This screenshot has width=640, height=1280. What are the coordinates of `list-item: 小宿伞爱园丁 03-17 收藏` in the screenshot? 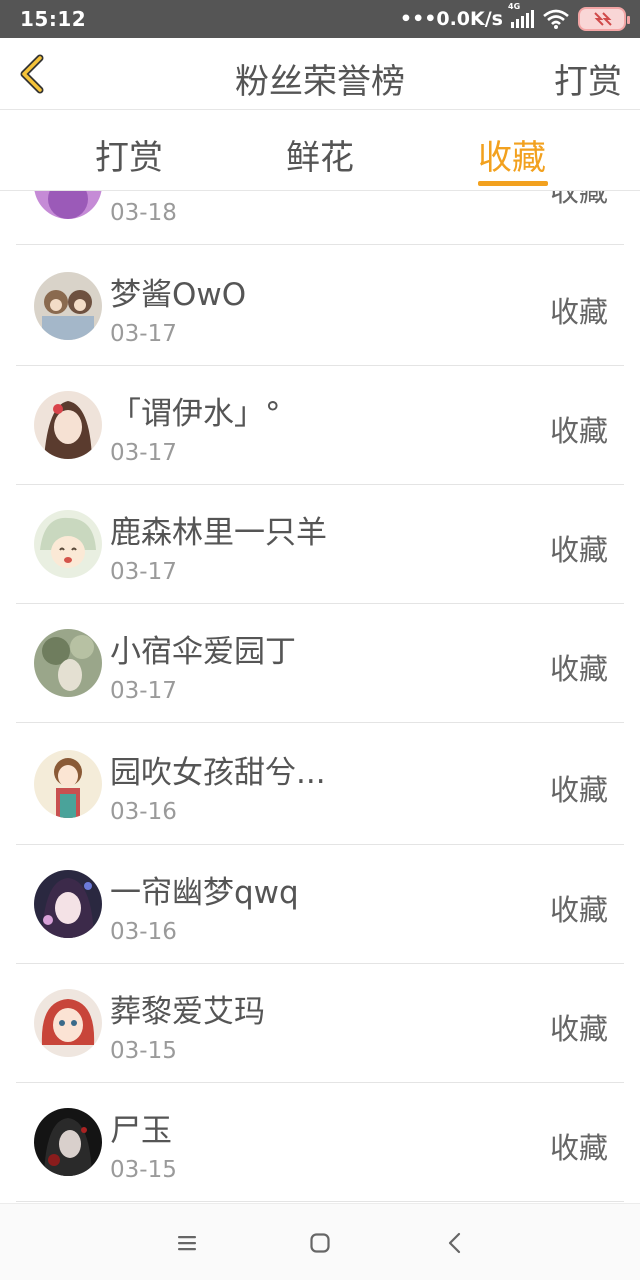 It's located at (320, 663).